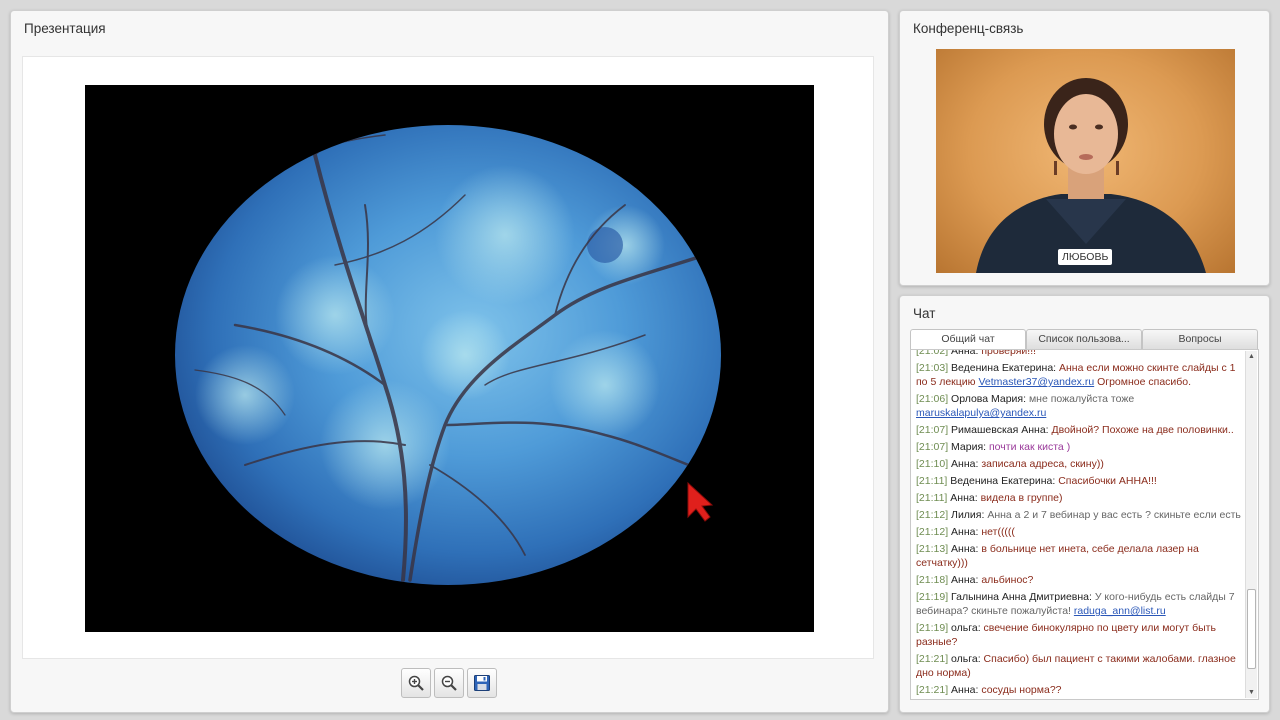 The width and height of the screenshot is (1280, 720). What do you see at coordinates (1251, 629) in the screenshot?
I see `scroll-thumb` at bounding box center [1251, 629].